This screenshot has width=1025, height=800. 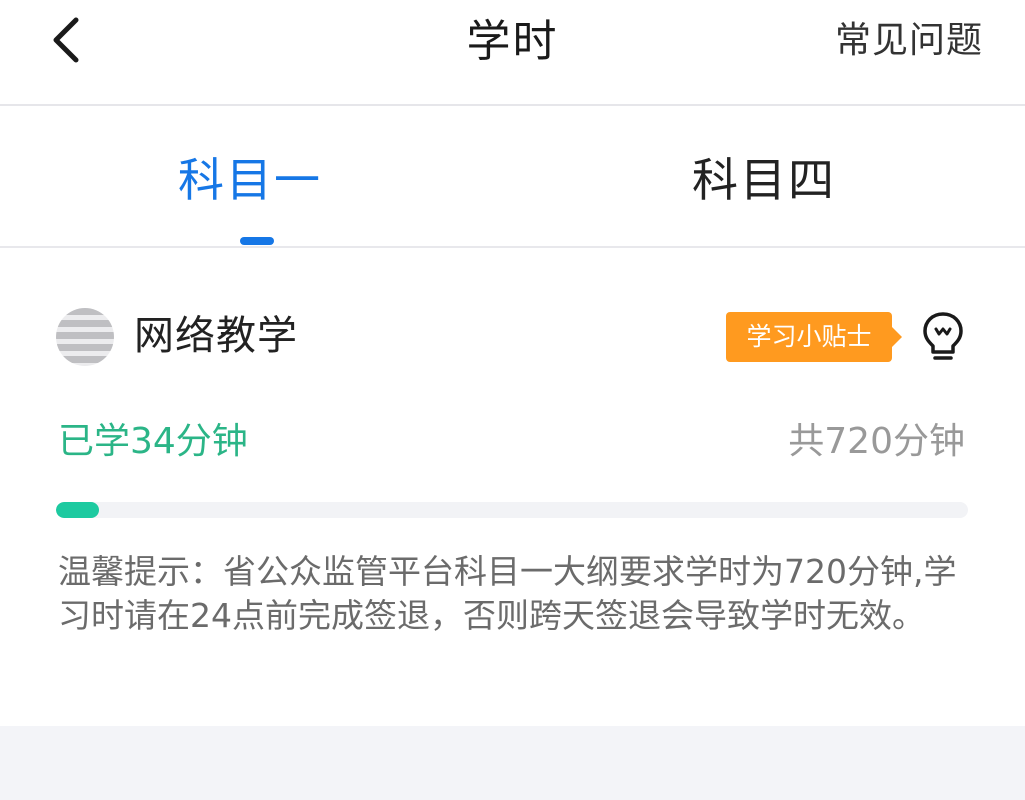 I want to click on study-progress-fill, so click(x=78, y=510).